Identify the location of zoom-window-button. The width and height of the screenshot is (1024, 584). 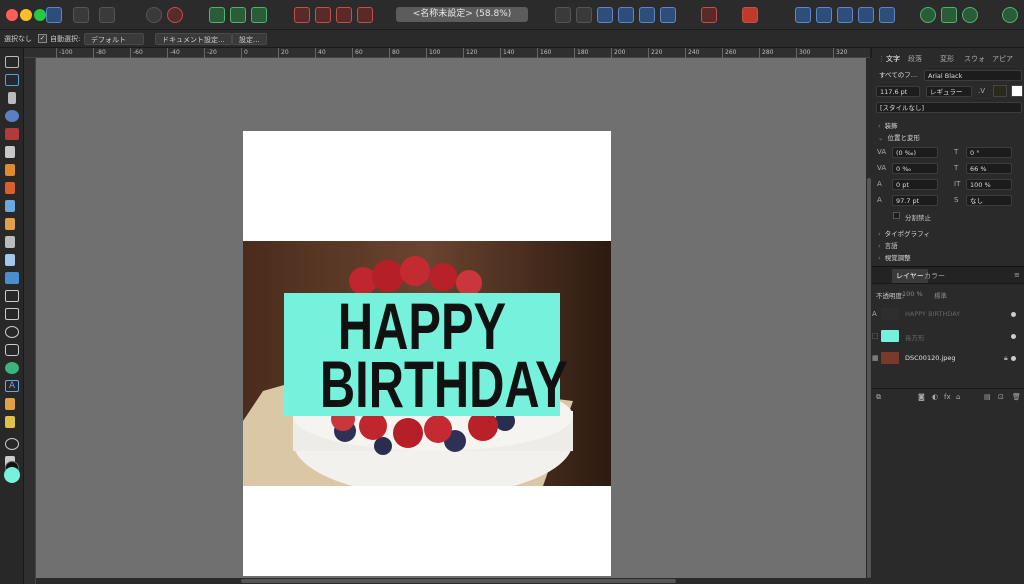
(40, 15).